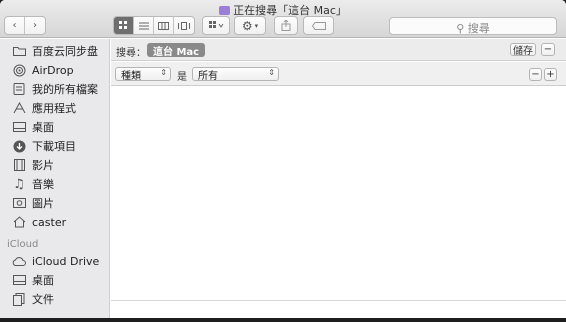 The height and width of the screenshot is (322, 566). I want to click on search-criteria-row: 種類 ⇕ 是 所有 ⇕ − +, so click(338, 74).